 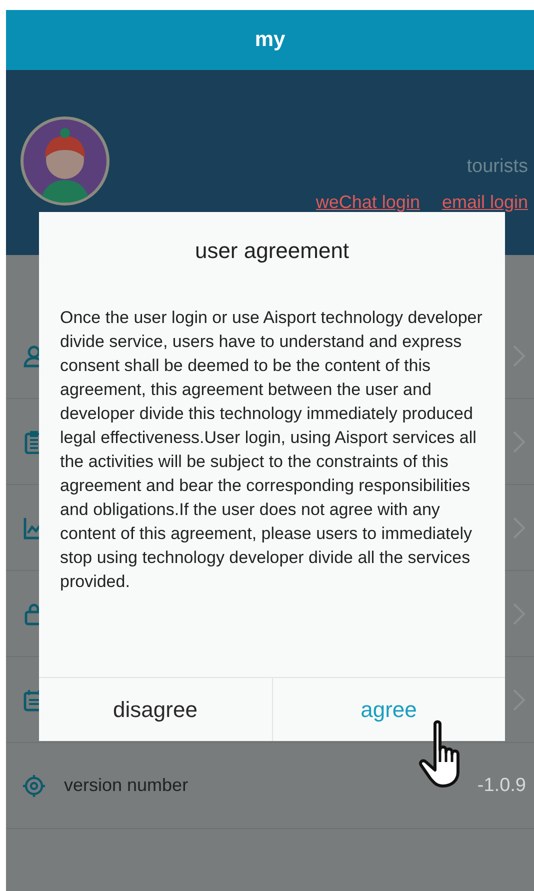 I want to click on page-title: my, so click(x=270, y=40).